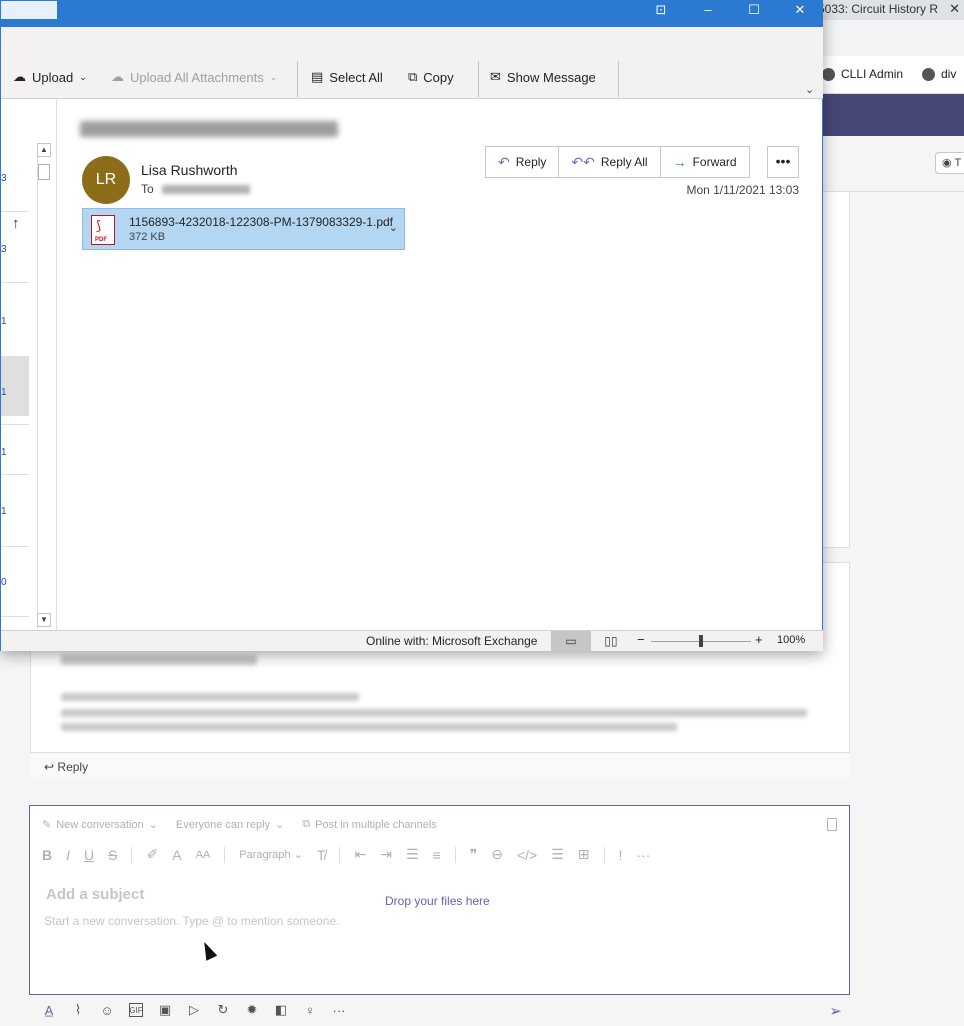  I want to click on bookmark-div: div, so click(939, 74).